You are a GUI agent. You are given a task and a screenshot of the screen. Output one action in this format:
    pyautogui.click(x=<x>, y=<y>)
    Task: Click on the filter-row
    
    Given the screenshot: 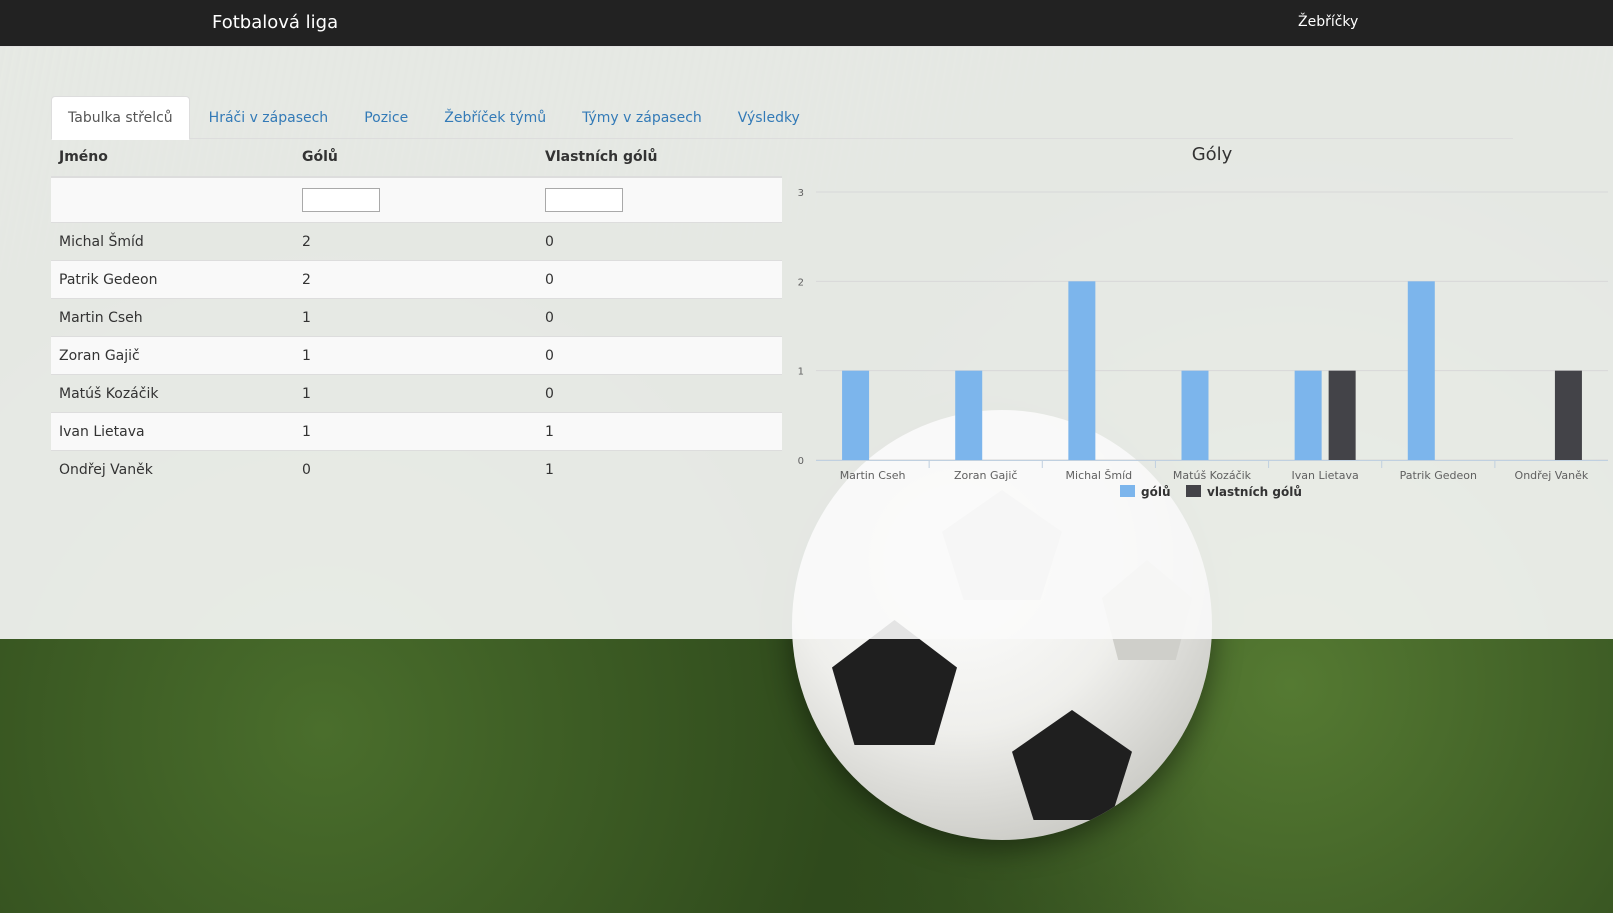 What is the action you would take?
    pyautogui.click(x=416, y=199)
    